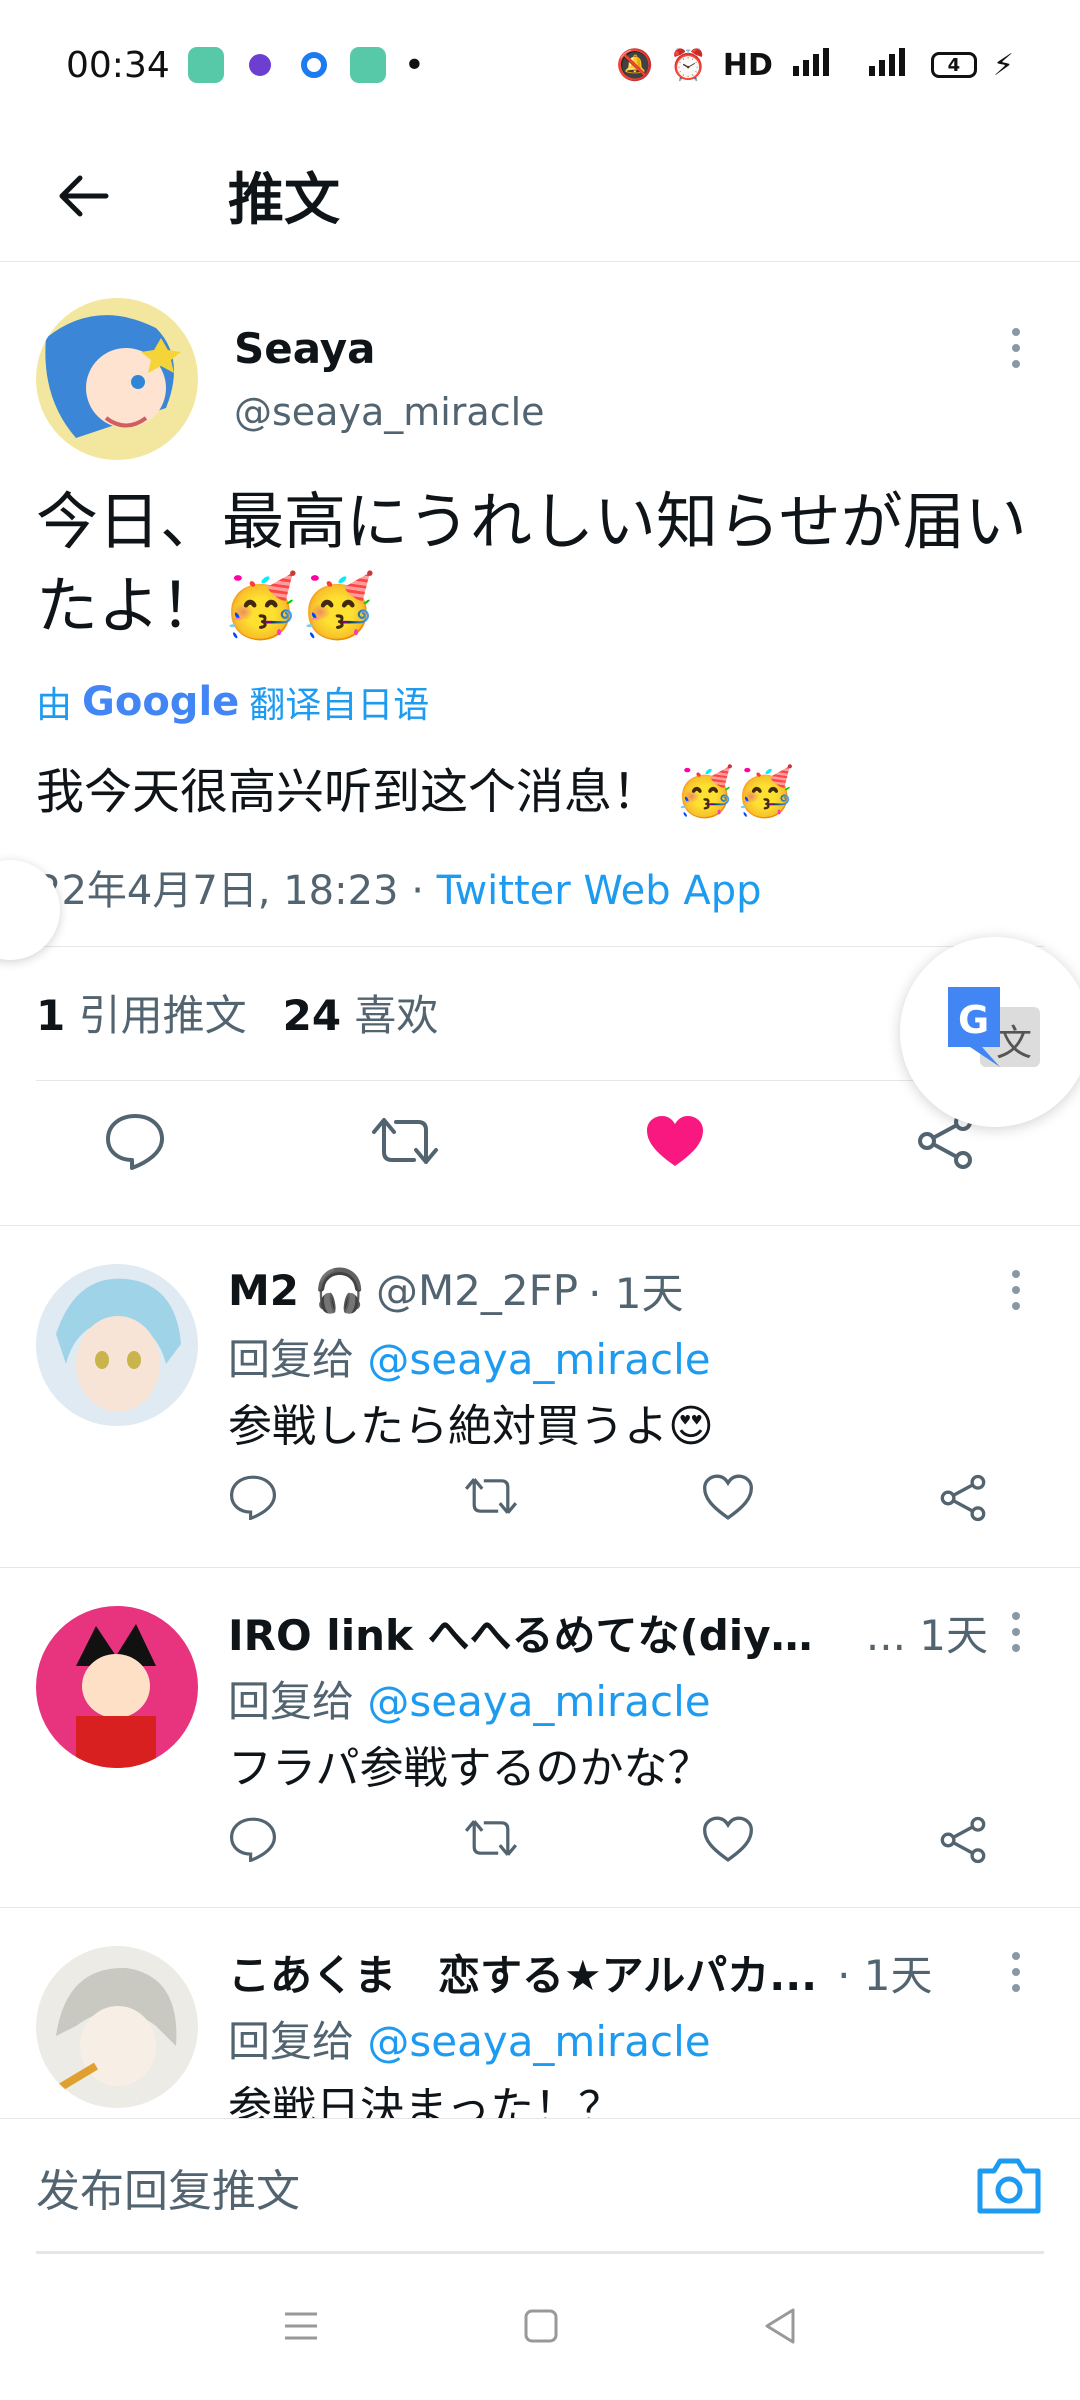 Image resolution: width=1080 pixels, height=2400 pixels. I want to click on retweet-button, so click(405, 1141).